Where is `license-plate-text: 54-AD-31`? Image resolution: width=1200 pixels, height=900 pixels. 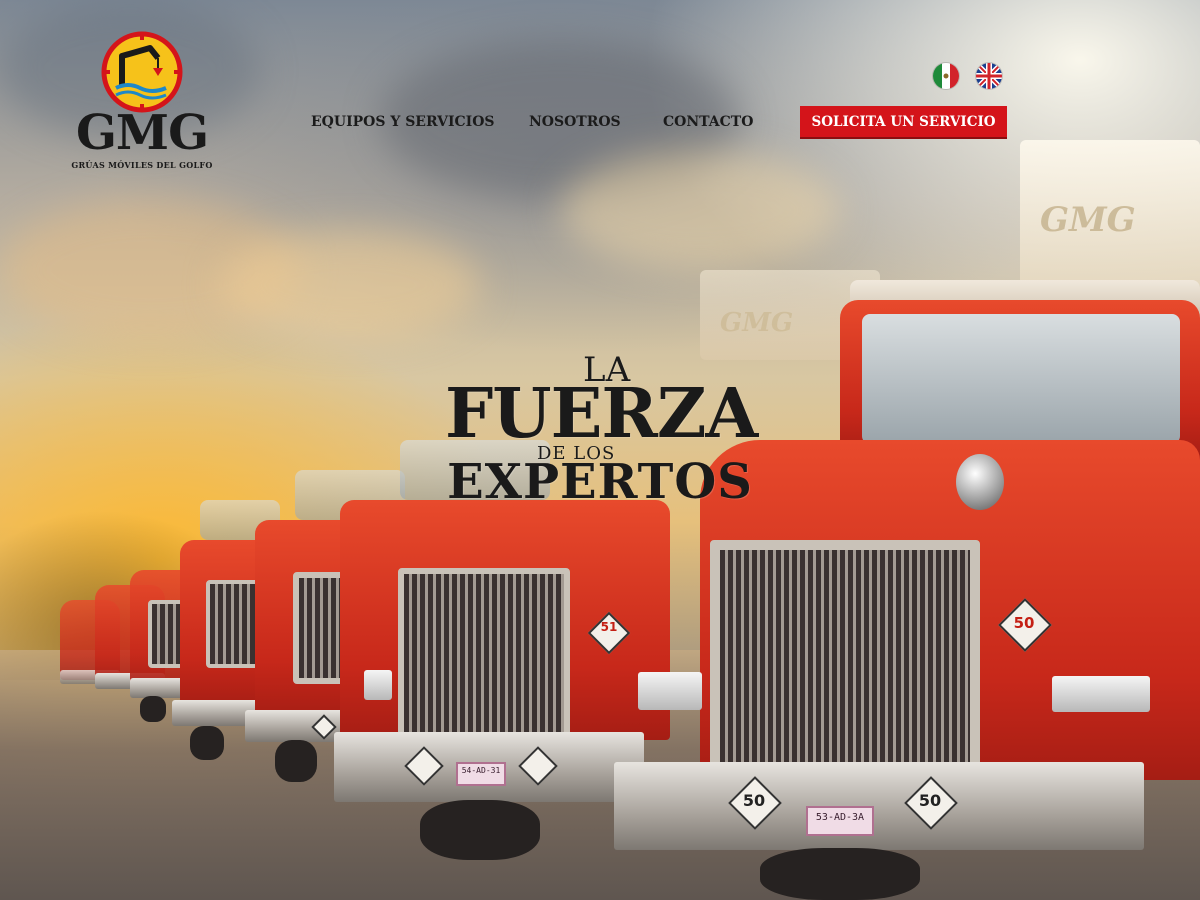
license-plate-text: 54-AD-31 is located at coordinates (481, 770).